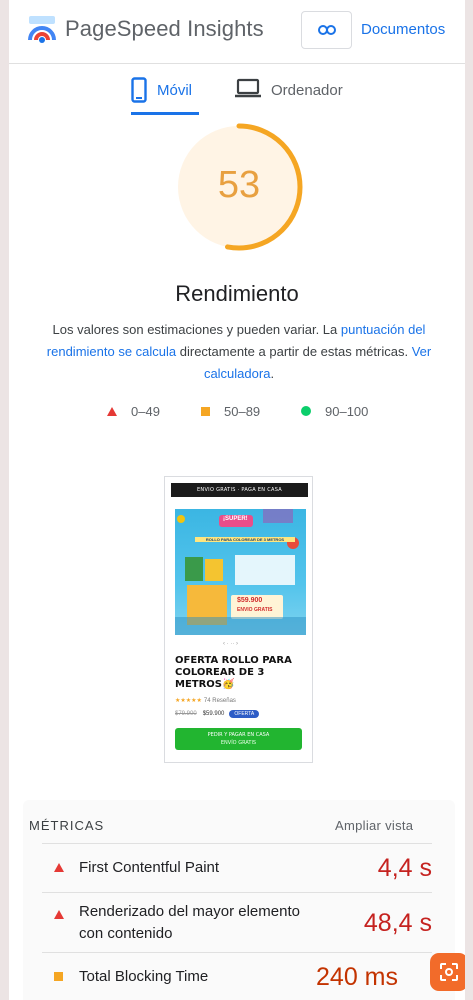 This screenshot has width=473, height=1000. What do you see at coordinates (237, 293) in the screenshot?
I see `category-title: Rendimiento` at bounding box center [237, 293].